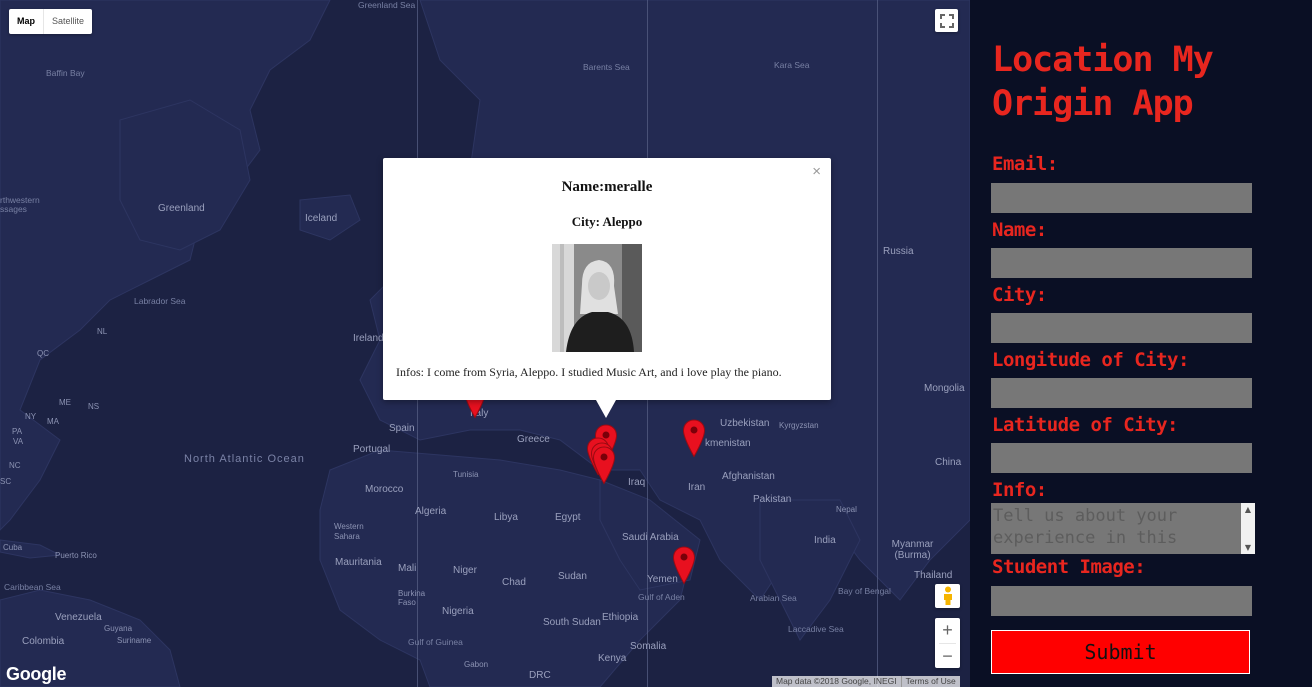 This screenshot has height=687, width=1312. I want to click on map-data-attribution: Map data ©2018 Google, INEGI, so click(836, 681).